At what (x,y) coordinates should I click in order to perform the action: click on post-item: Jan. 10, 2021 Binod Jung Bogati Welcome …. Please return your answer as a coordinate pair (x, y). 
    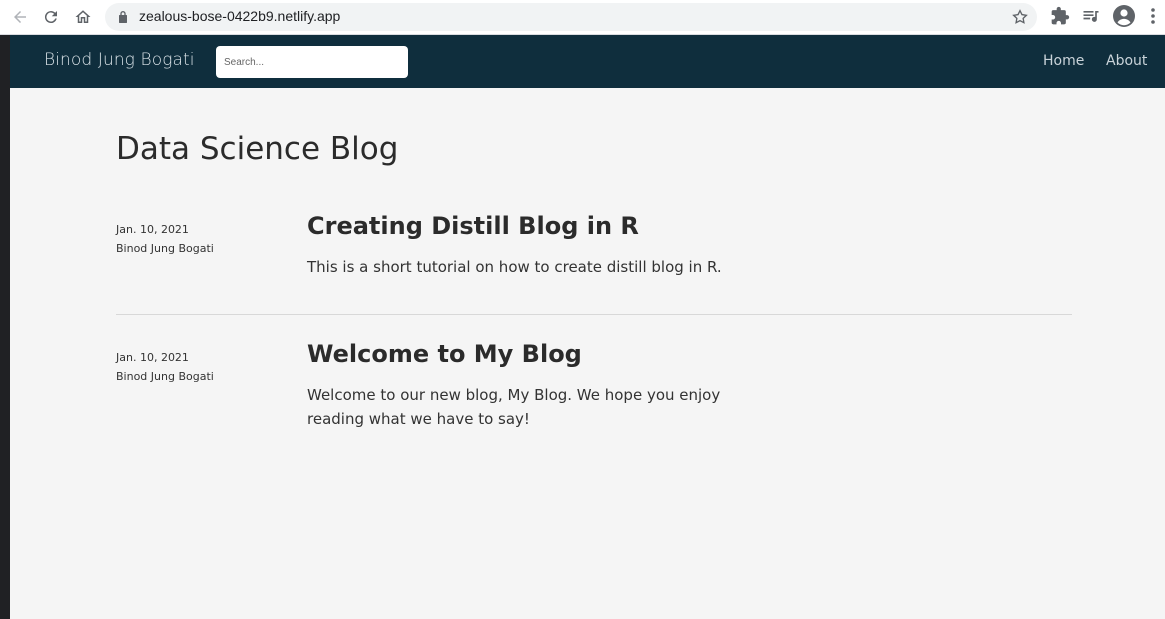
    Looking at the image, I should click on (594, 395).